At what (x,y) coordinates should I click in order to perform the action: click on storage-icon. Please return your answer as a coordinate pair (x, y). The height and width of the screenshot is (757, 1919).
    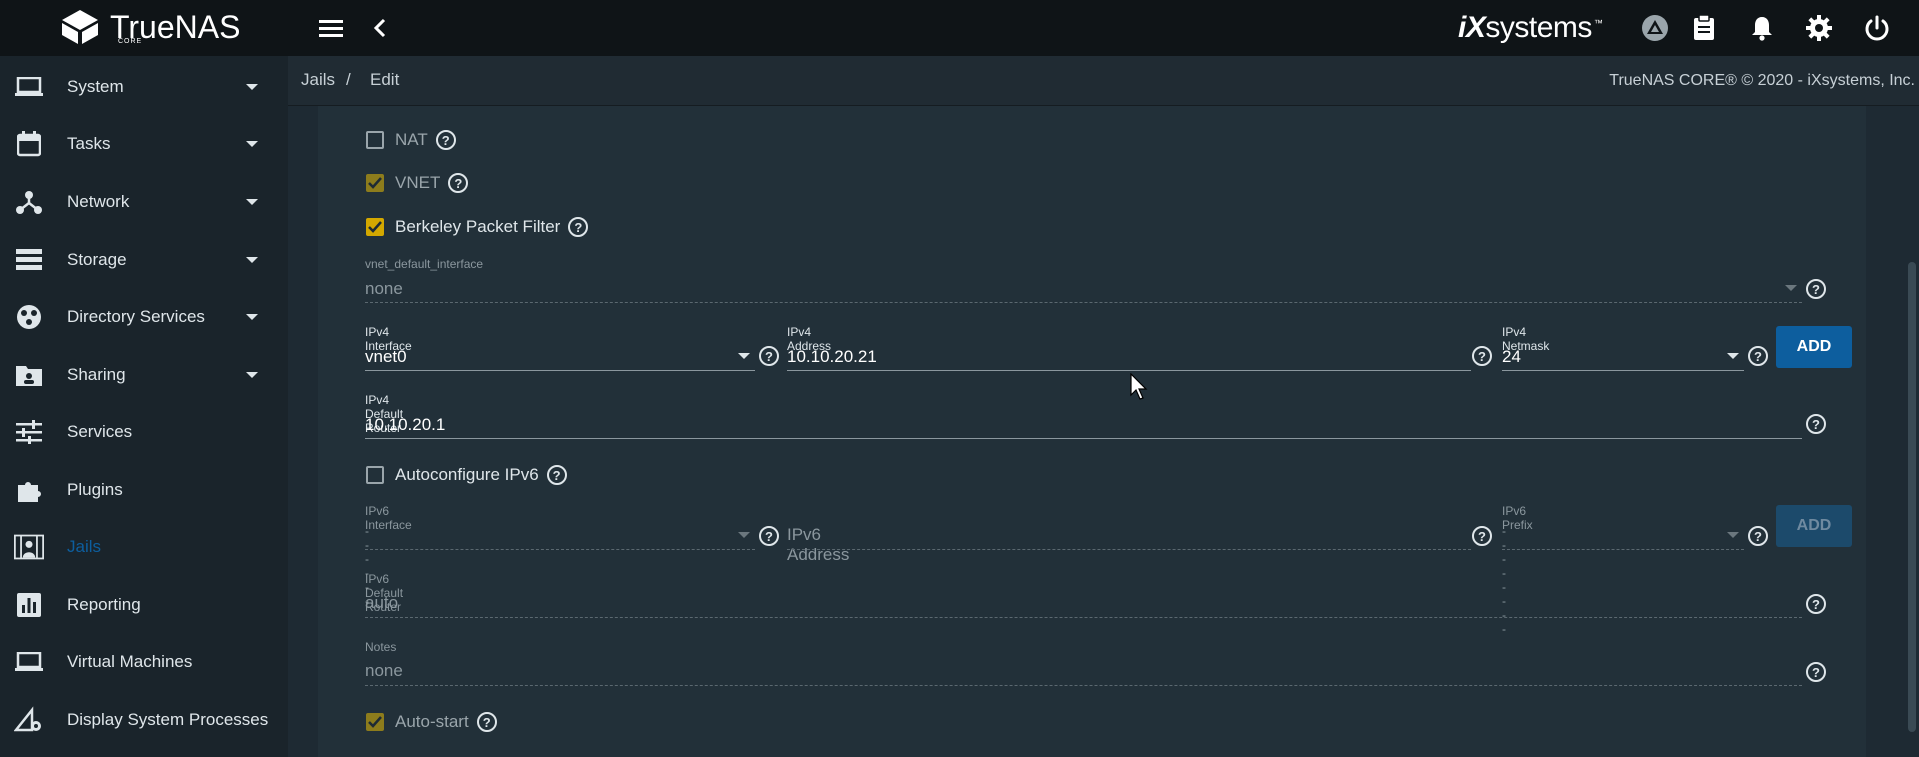
    Looking at the image, I should click on (29, 260).